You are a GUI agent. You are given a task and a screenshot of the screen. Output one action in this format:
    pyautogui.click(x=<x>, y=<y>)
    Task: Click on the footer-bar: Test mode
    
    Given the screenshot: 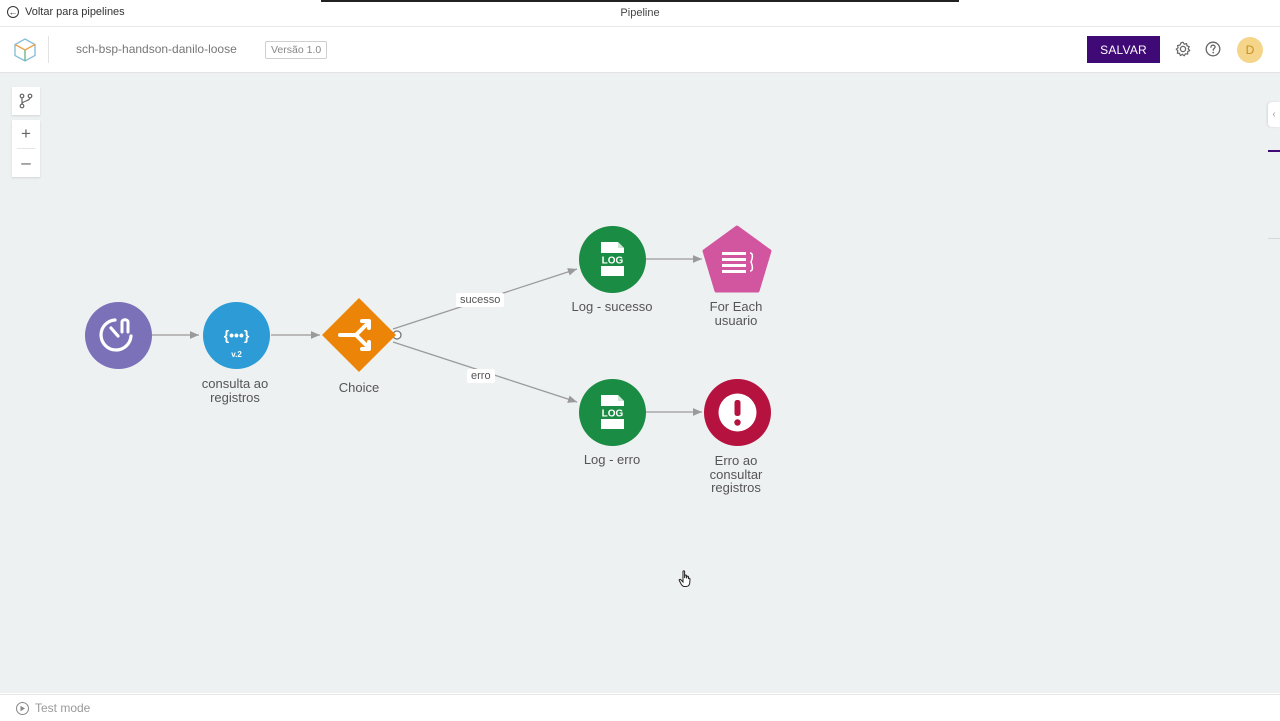 What is the action you would take?
    pyautogui.click(x=640, y=707)
    